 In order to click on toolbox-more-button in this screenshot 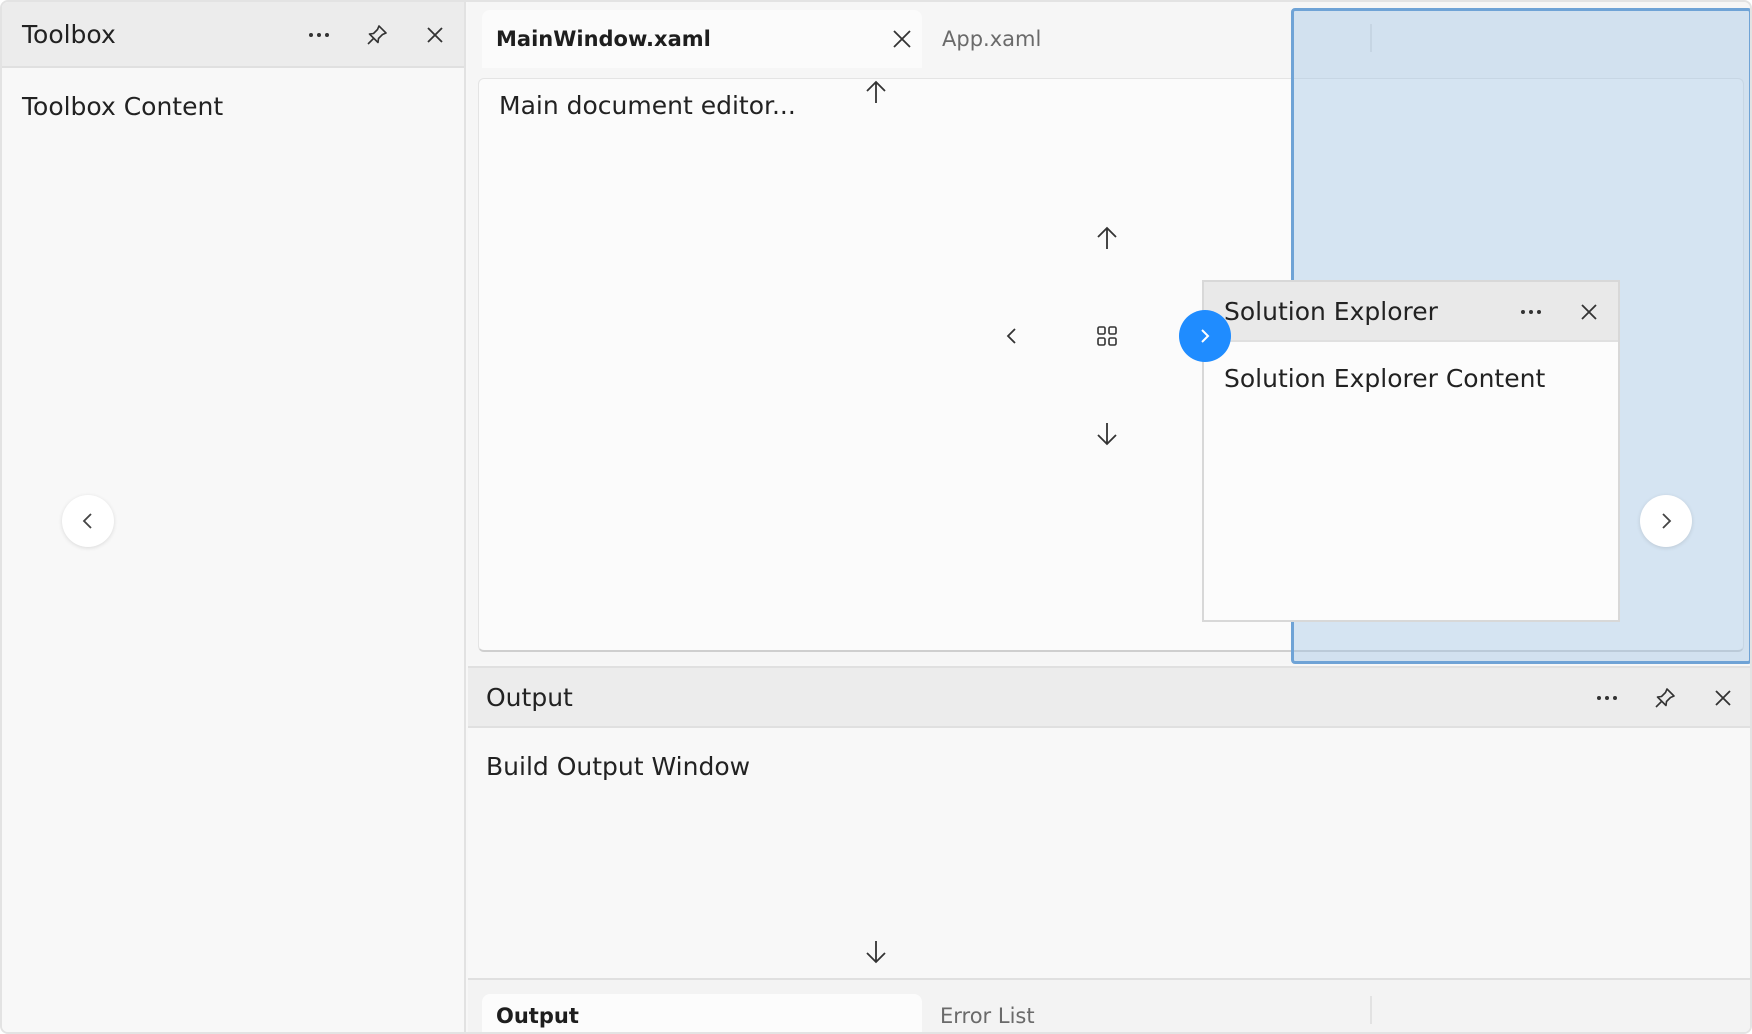, I will do `click(319, 35)`.